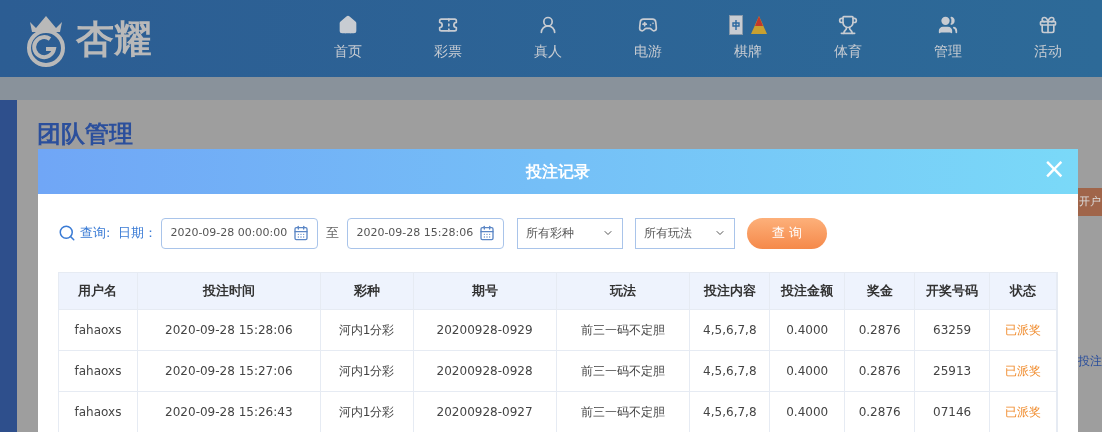  I want to click on modal-title: 投注记录, so click(558, 171).